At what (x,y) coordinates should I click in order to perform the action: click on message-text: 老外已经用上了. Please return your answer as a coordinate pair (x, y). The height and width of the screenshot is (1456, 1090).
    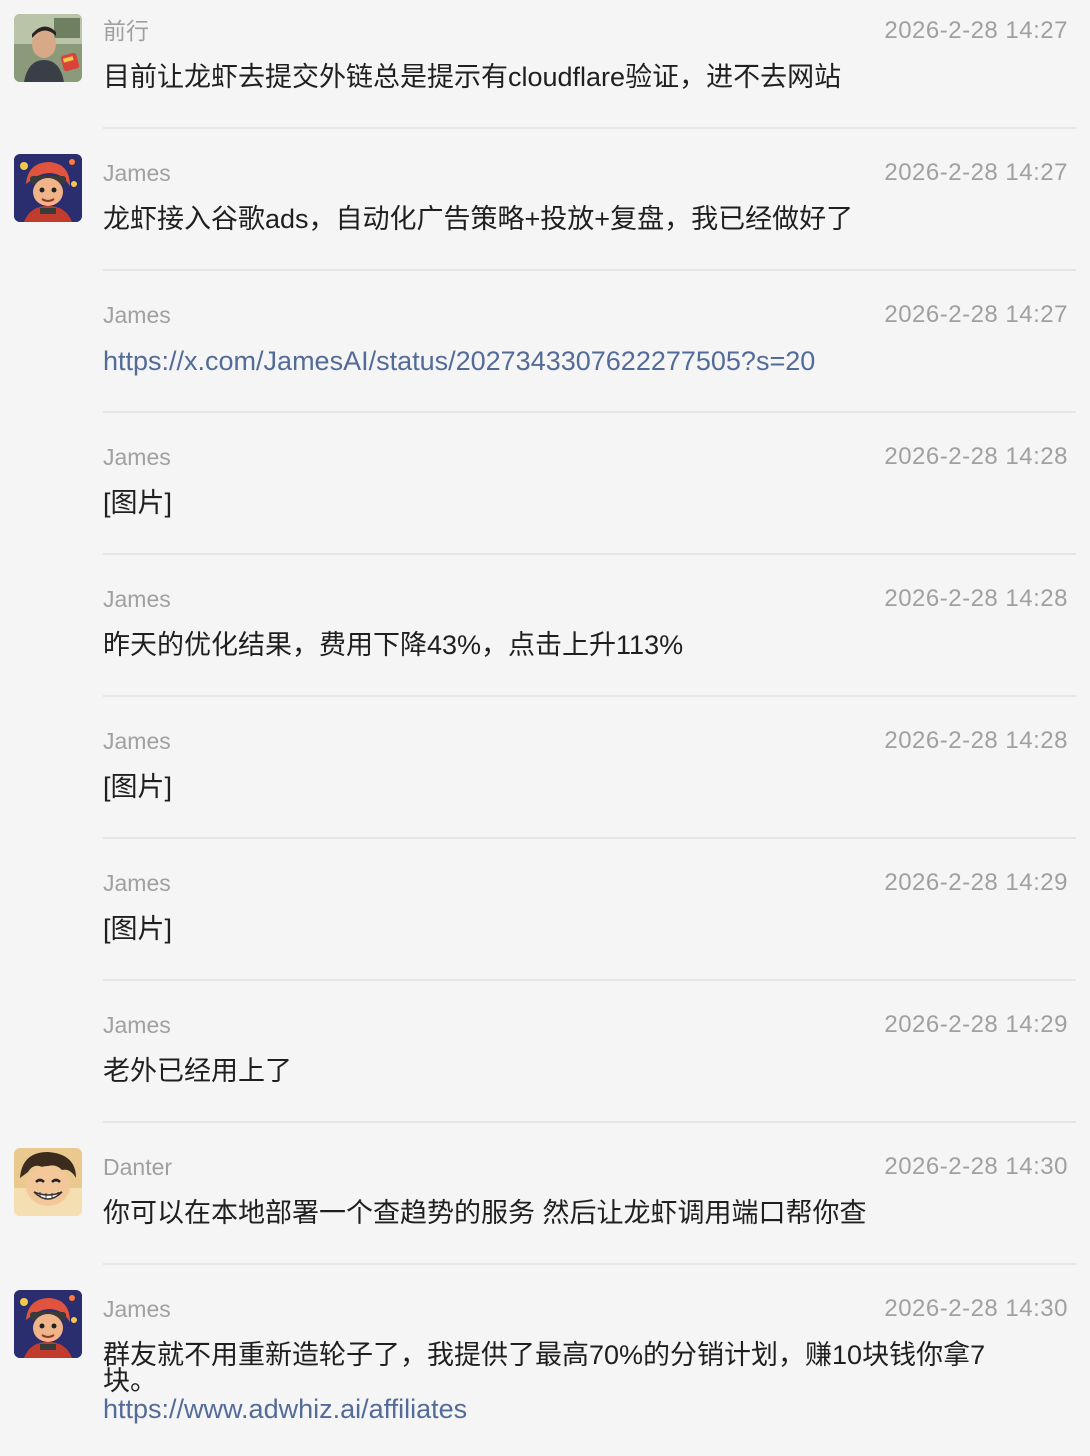
    Looking at the image, I should click on (197, 1071).